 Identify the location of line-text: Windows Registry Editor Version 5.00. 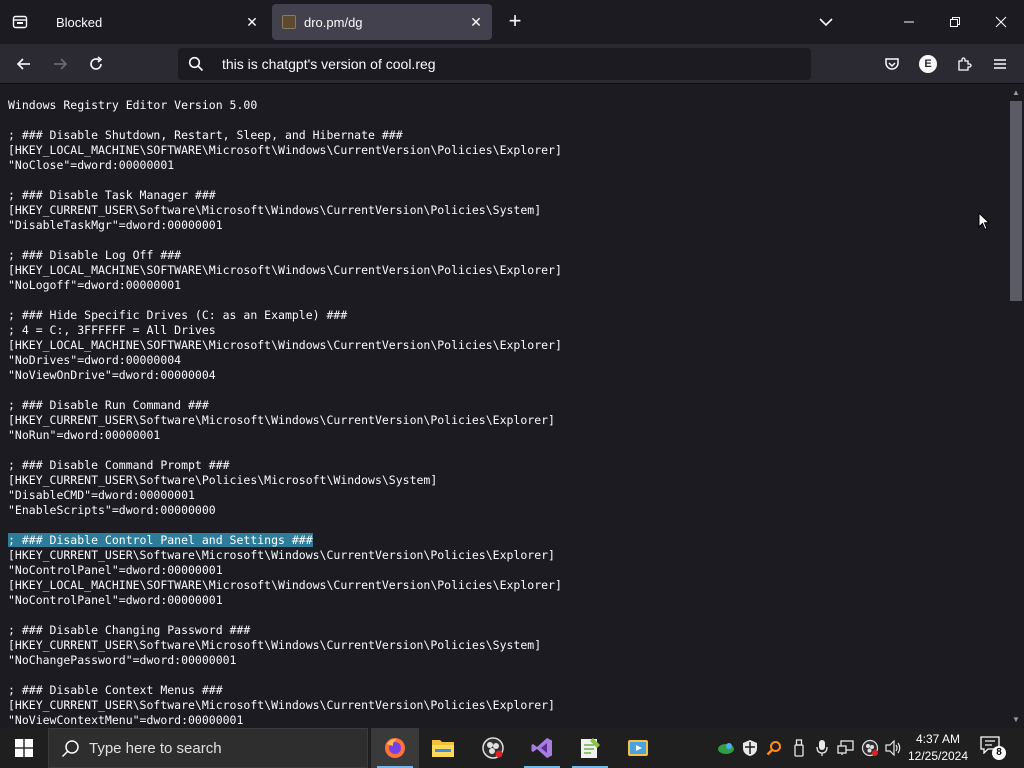
(133, 105).